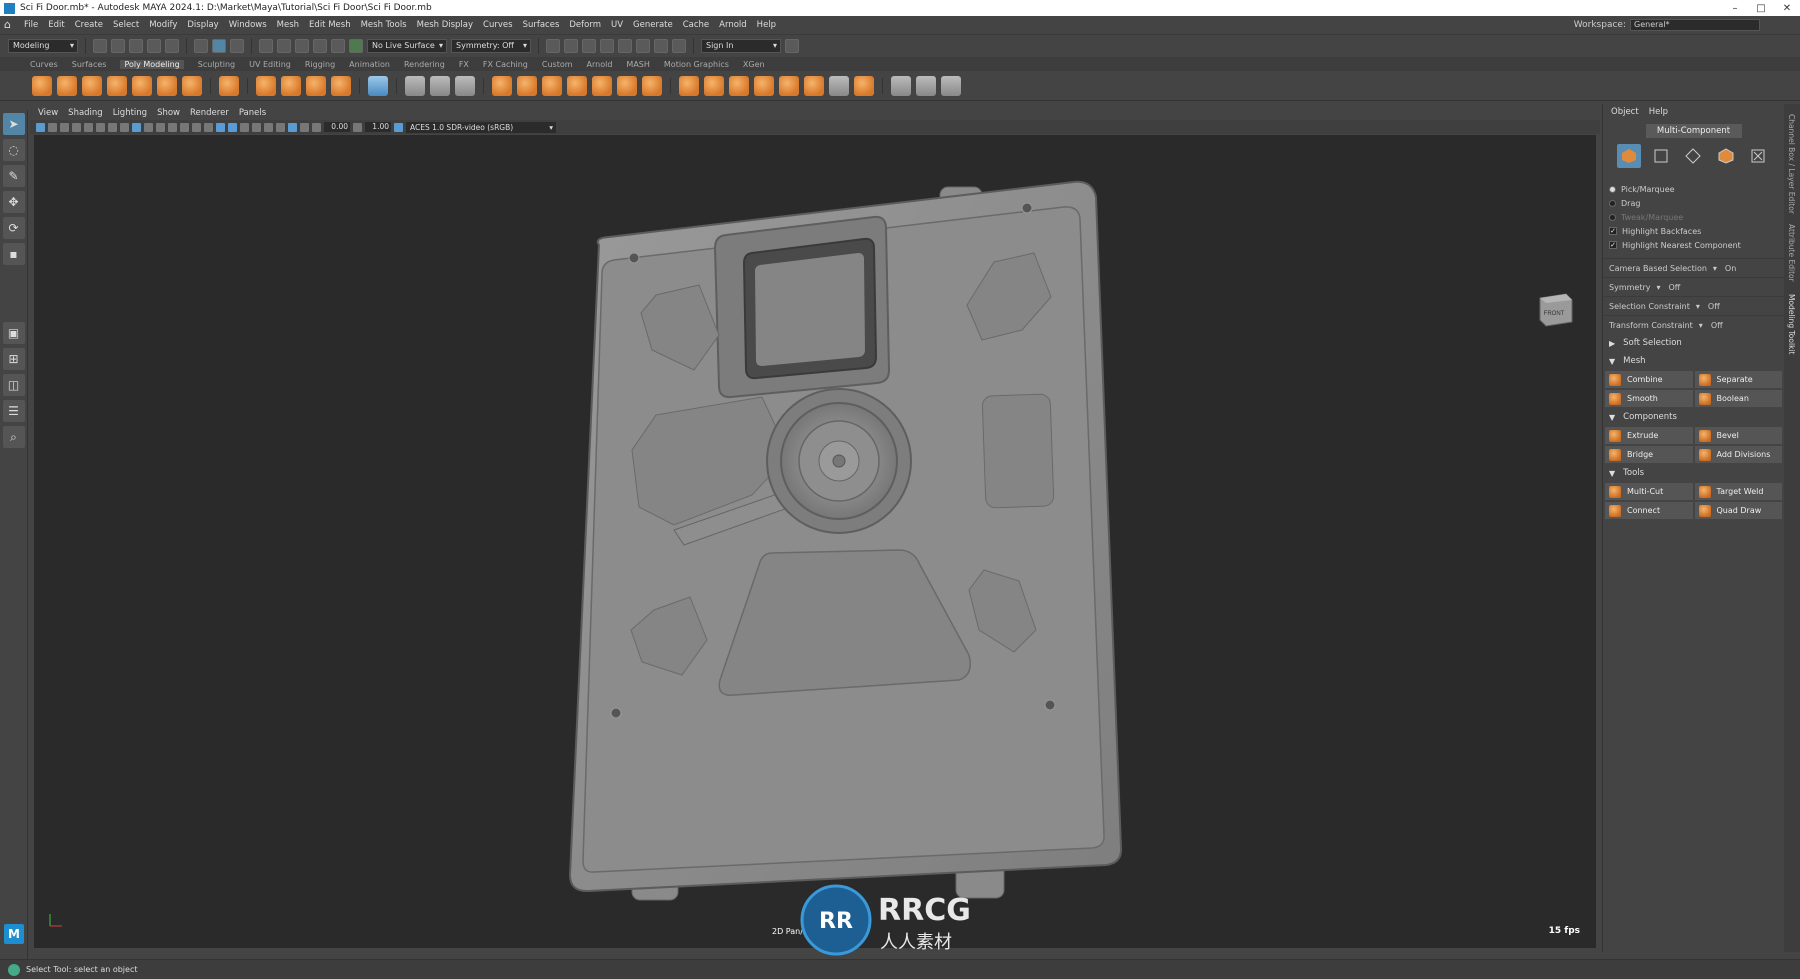  What do you see at coordinates (220, 127) in the screenshot?
I see `xray-icon` at bounding box center [220, 127].